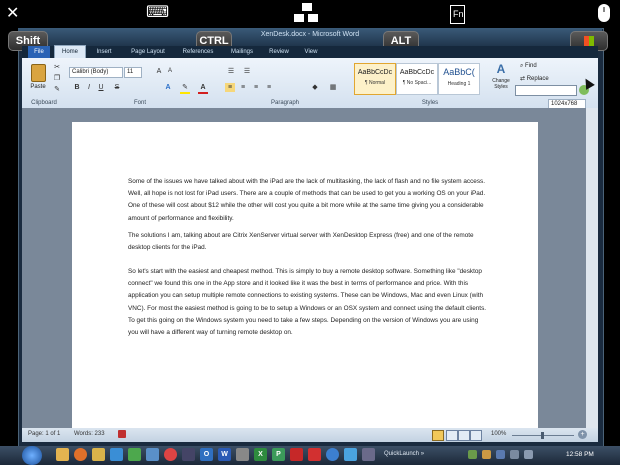 This screenshot has width=620, height=465. I want to click on style-normal-name: ¶ Normal, so click(375, 83).